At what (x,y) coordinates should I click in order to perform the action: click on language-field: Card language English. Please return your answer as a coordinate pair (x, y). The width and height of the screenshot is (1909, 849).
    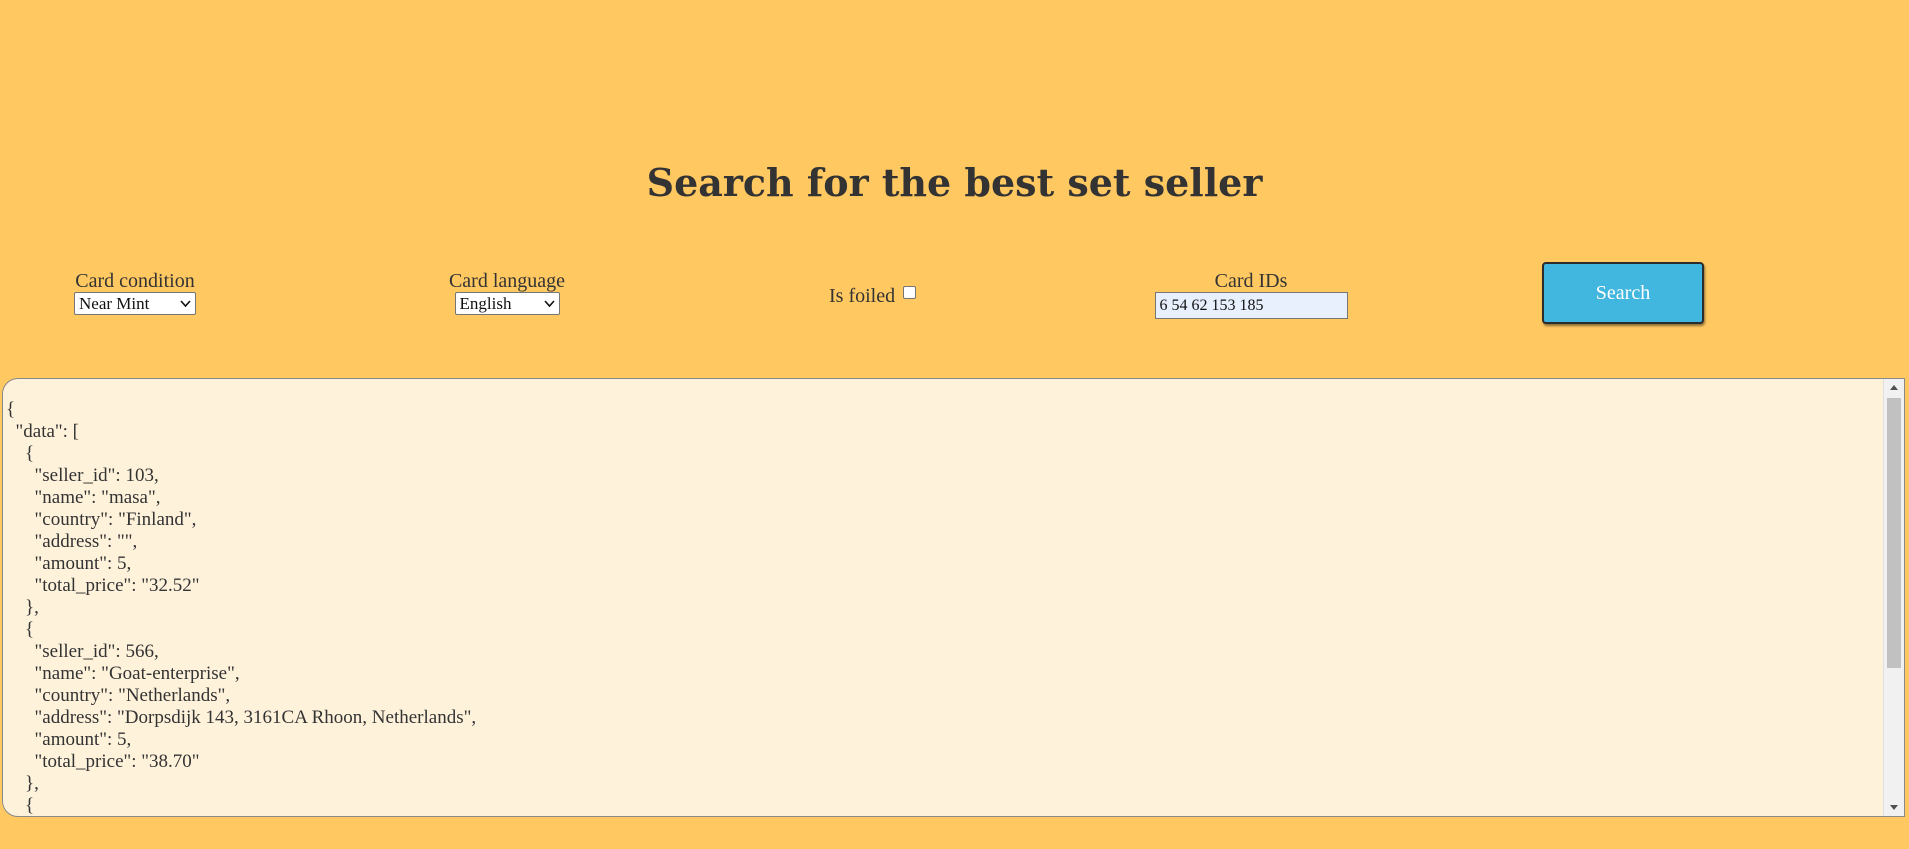
    Looking at the image, I should click on (507, 292).